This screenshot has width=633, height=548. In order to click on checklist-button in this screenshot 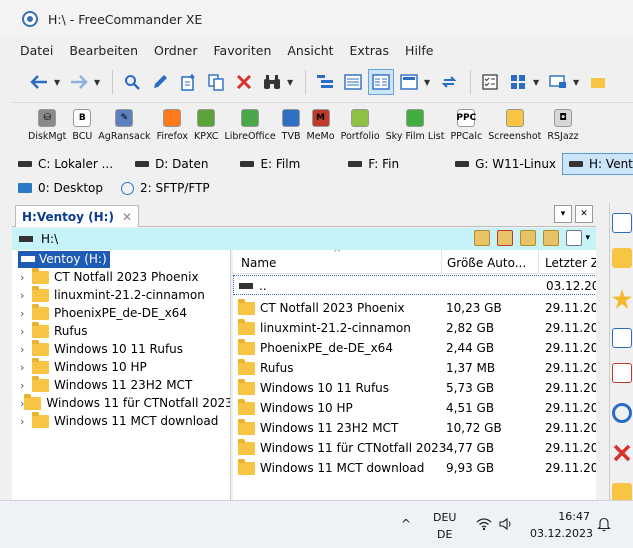, I will do `click(490, 82)`.